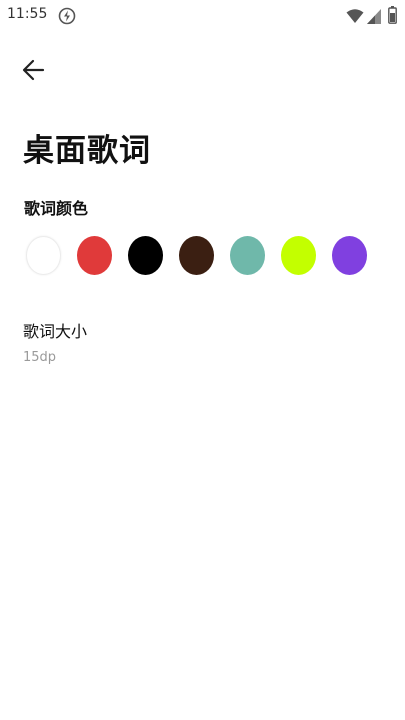 The width and height of the screenshot is (405, 720). What do you see at coordinates (355, 16) in the screenshot?
I see `wifi-icon` at bounding box center [355, 16].